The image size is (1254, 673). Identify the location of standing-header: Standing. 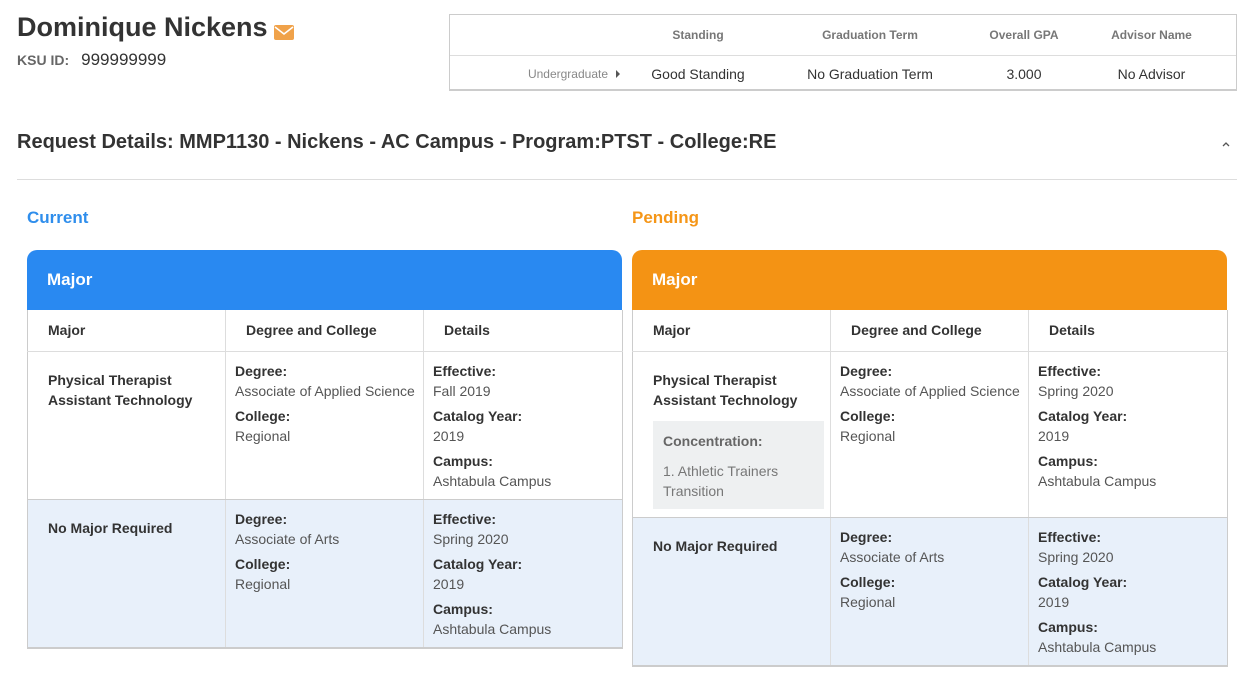
(698, 35).